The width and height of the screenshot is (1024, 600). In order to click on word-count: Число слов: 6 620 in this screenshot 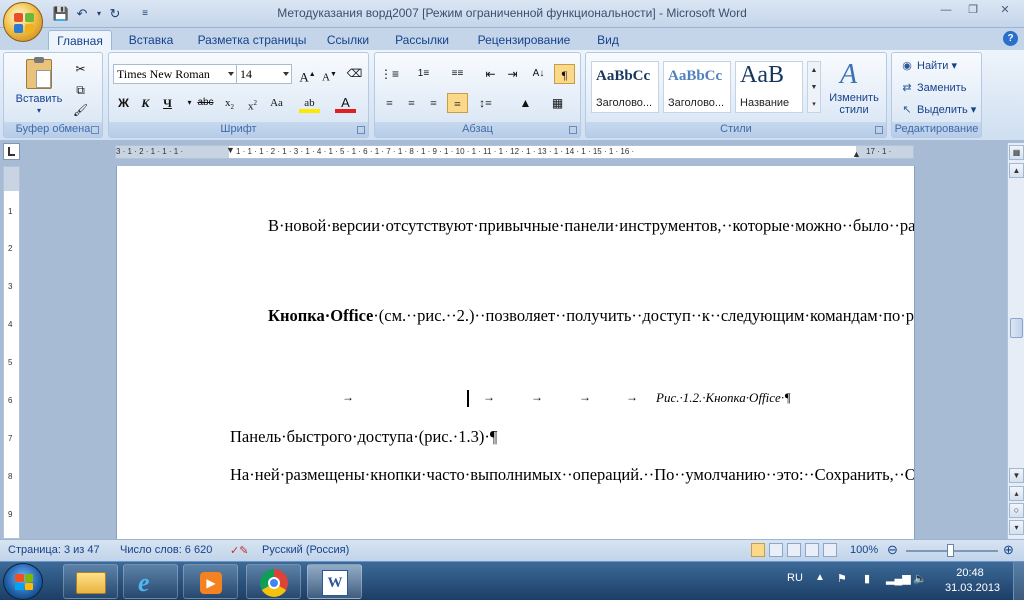, I will do `click(166, 550)`.